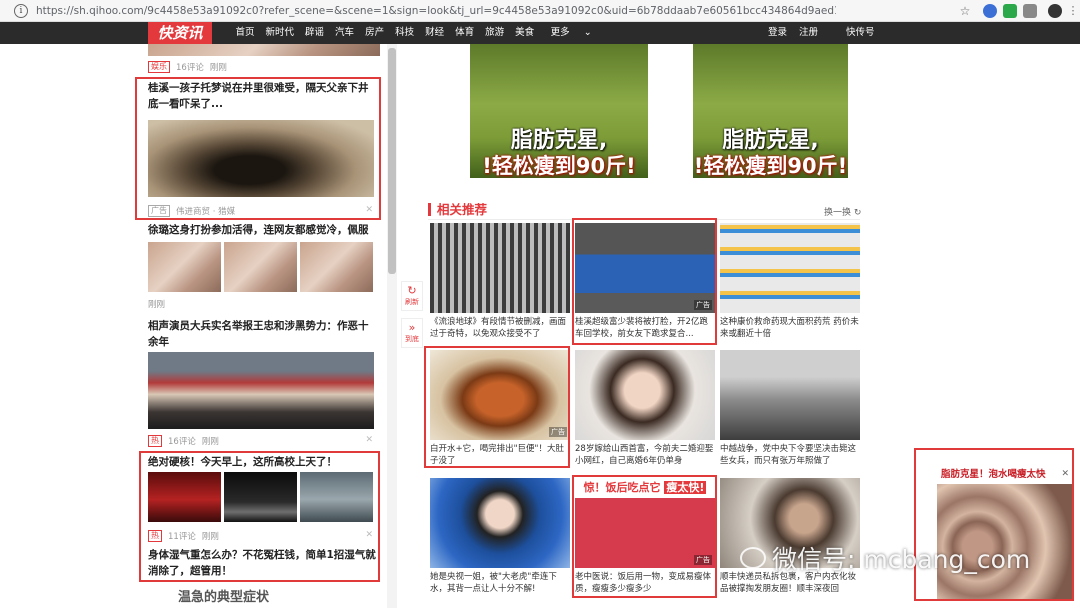 The height and width of the screenshot is (608, 1080). I want to click on quick-publish-link: 快传号, so click(860, 33).